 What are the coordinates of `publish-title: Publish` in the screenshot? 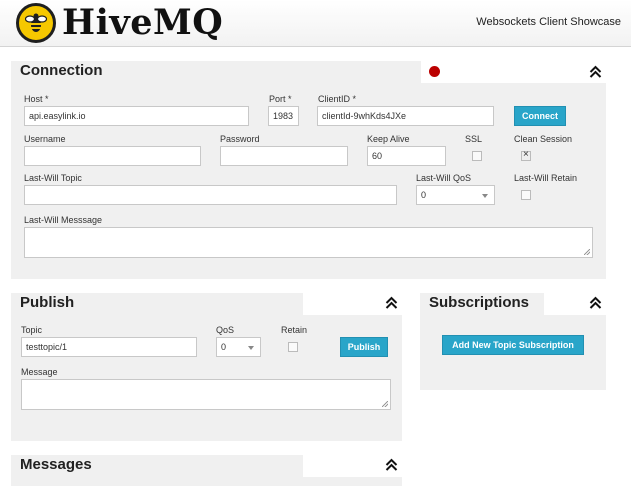 It's located at (47, 302).